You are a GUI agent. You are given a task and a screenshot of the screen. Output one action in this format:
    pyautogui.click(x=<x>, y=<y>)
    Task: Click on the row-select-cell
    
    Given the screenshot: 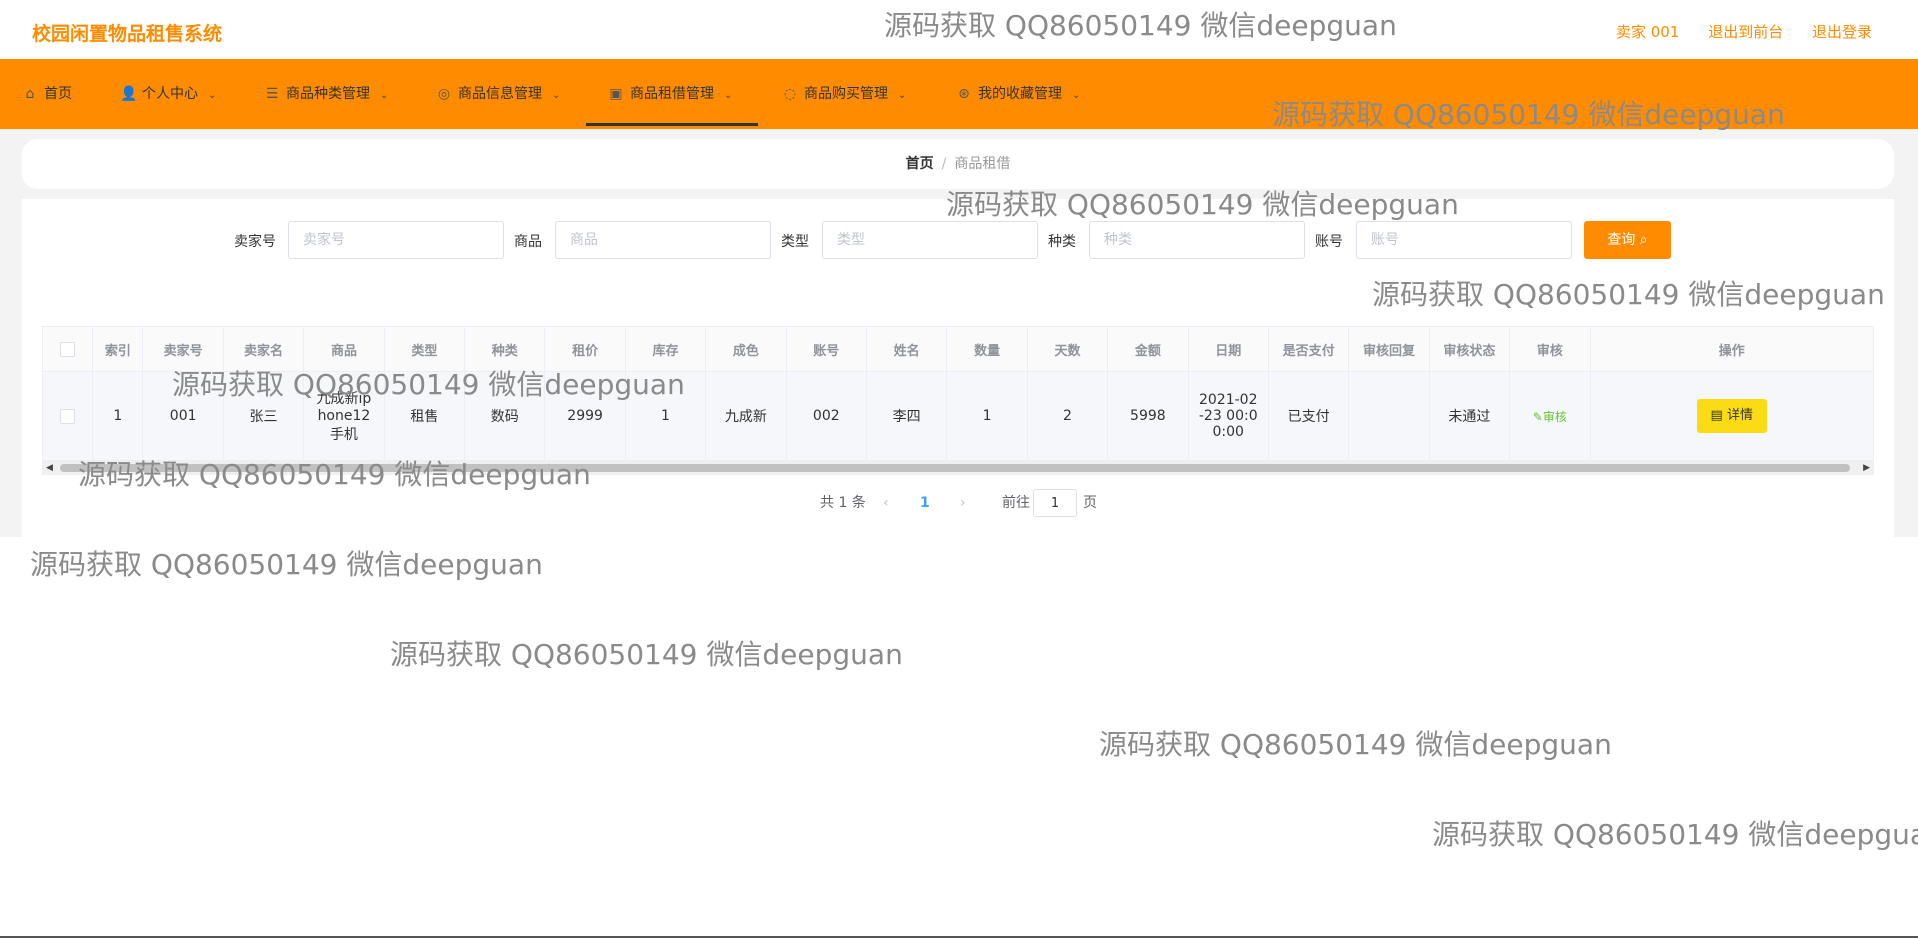 What is the action you would take?
    pyautogui.click(x=67, y=416)
    